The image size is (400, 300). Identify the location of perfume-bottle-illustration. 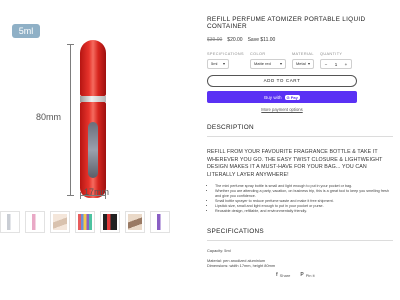
(93, 119).